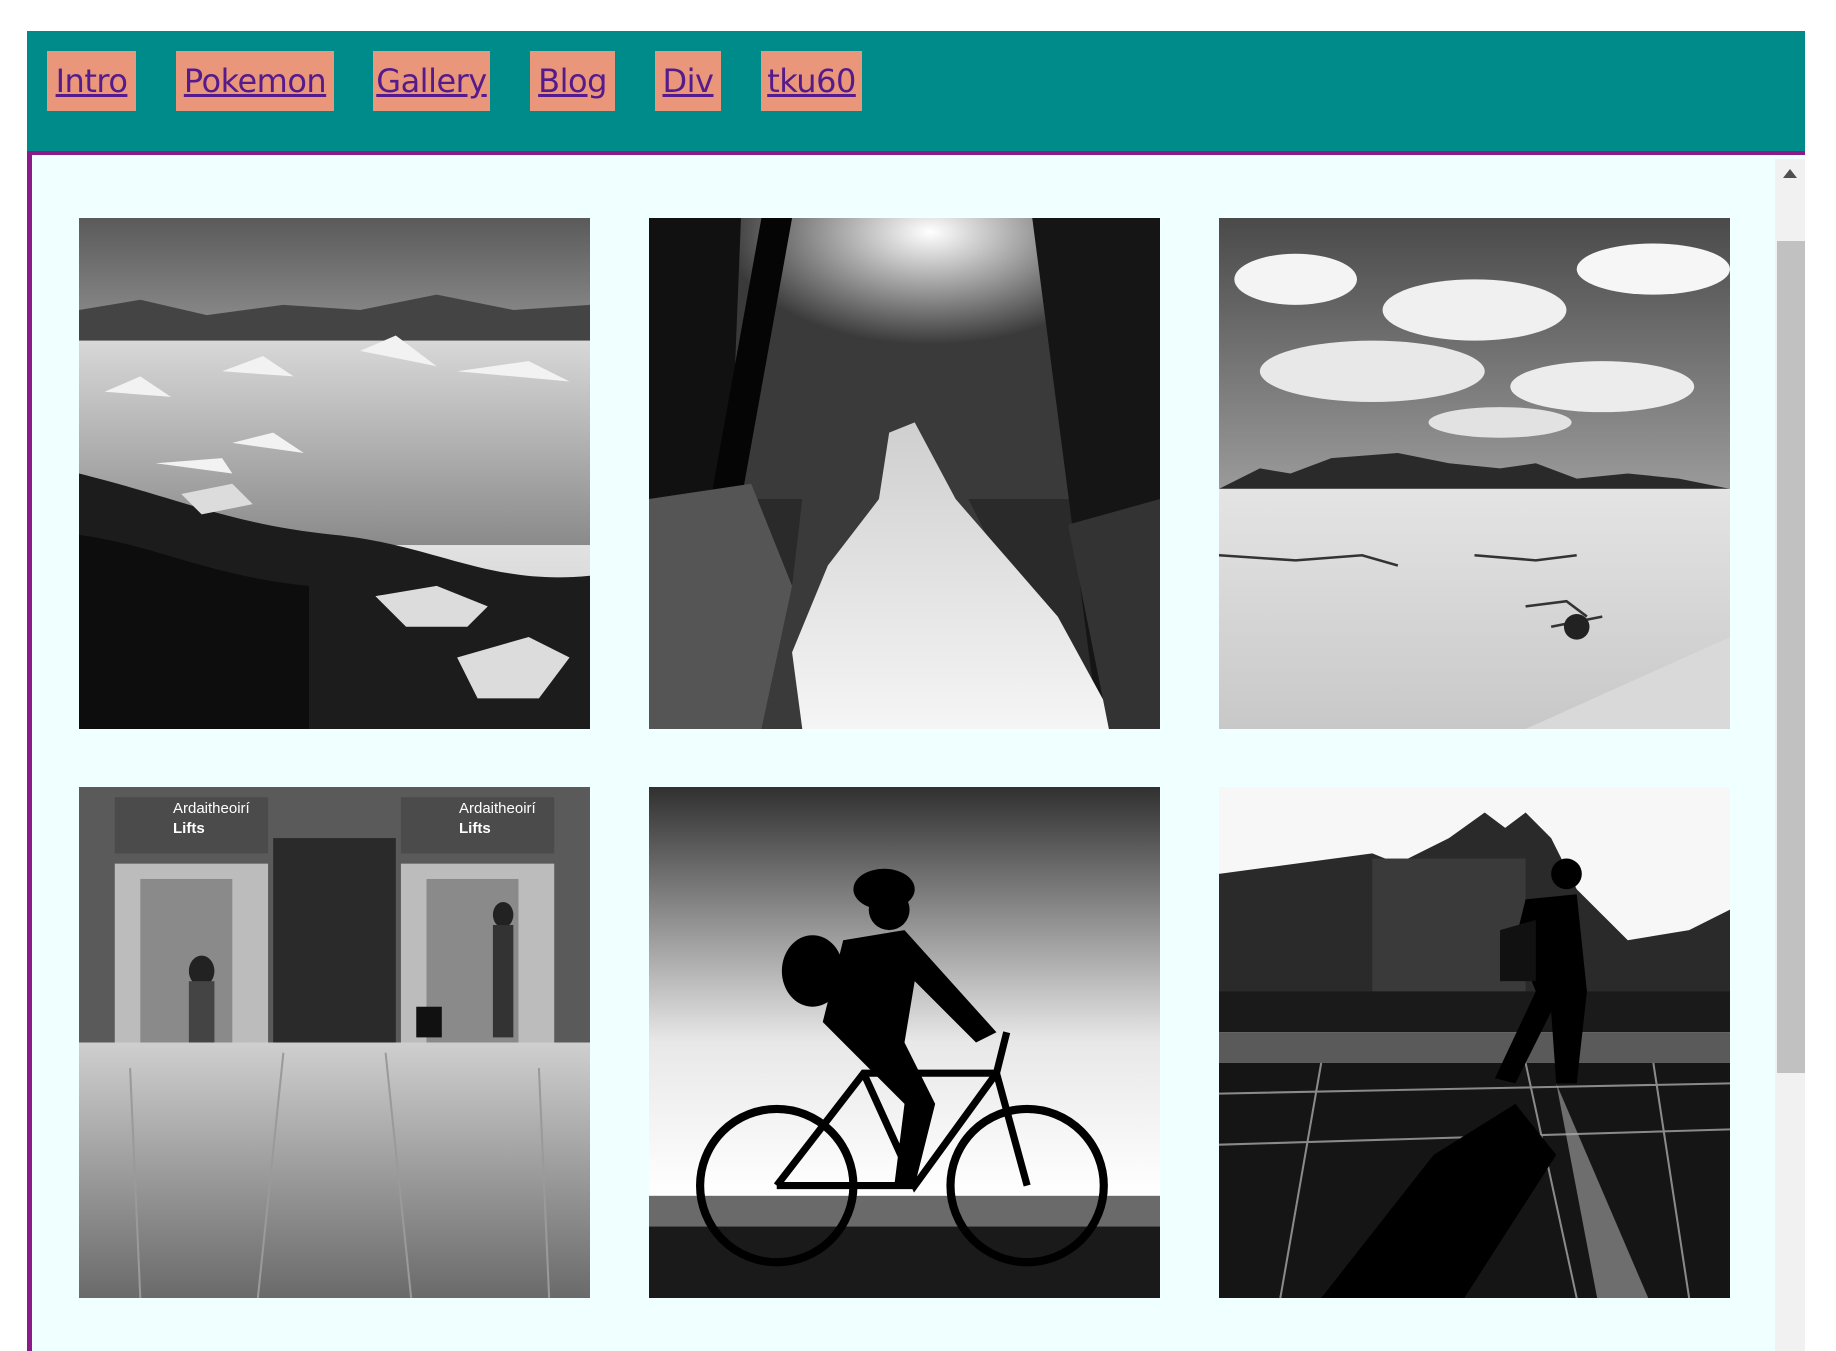 This screenshot has height=1351, width=1836. I want to click on nav-link-blog: Blog, so click(572, 81).